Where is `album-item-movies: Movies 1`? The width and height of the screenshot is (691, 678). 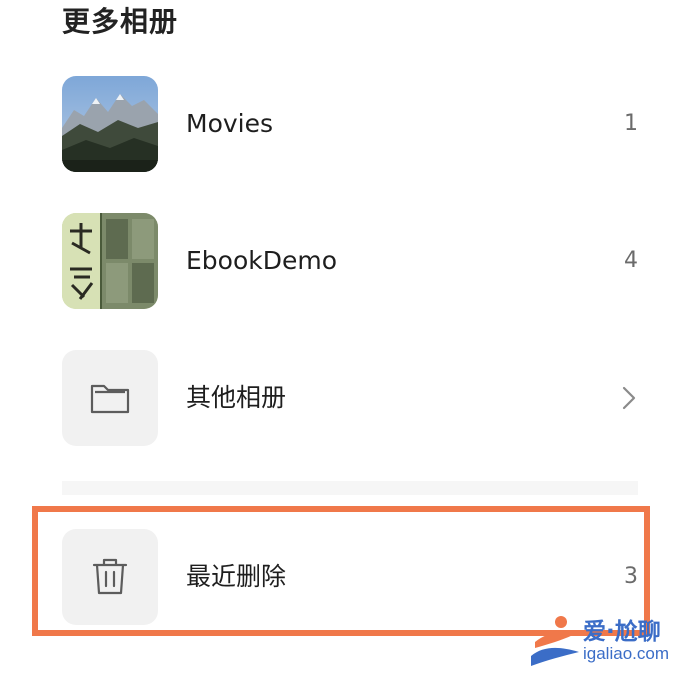 album-item-movies: Movies 1 is located at coordinates (352, 124).